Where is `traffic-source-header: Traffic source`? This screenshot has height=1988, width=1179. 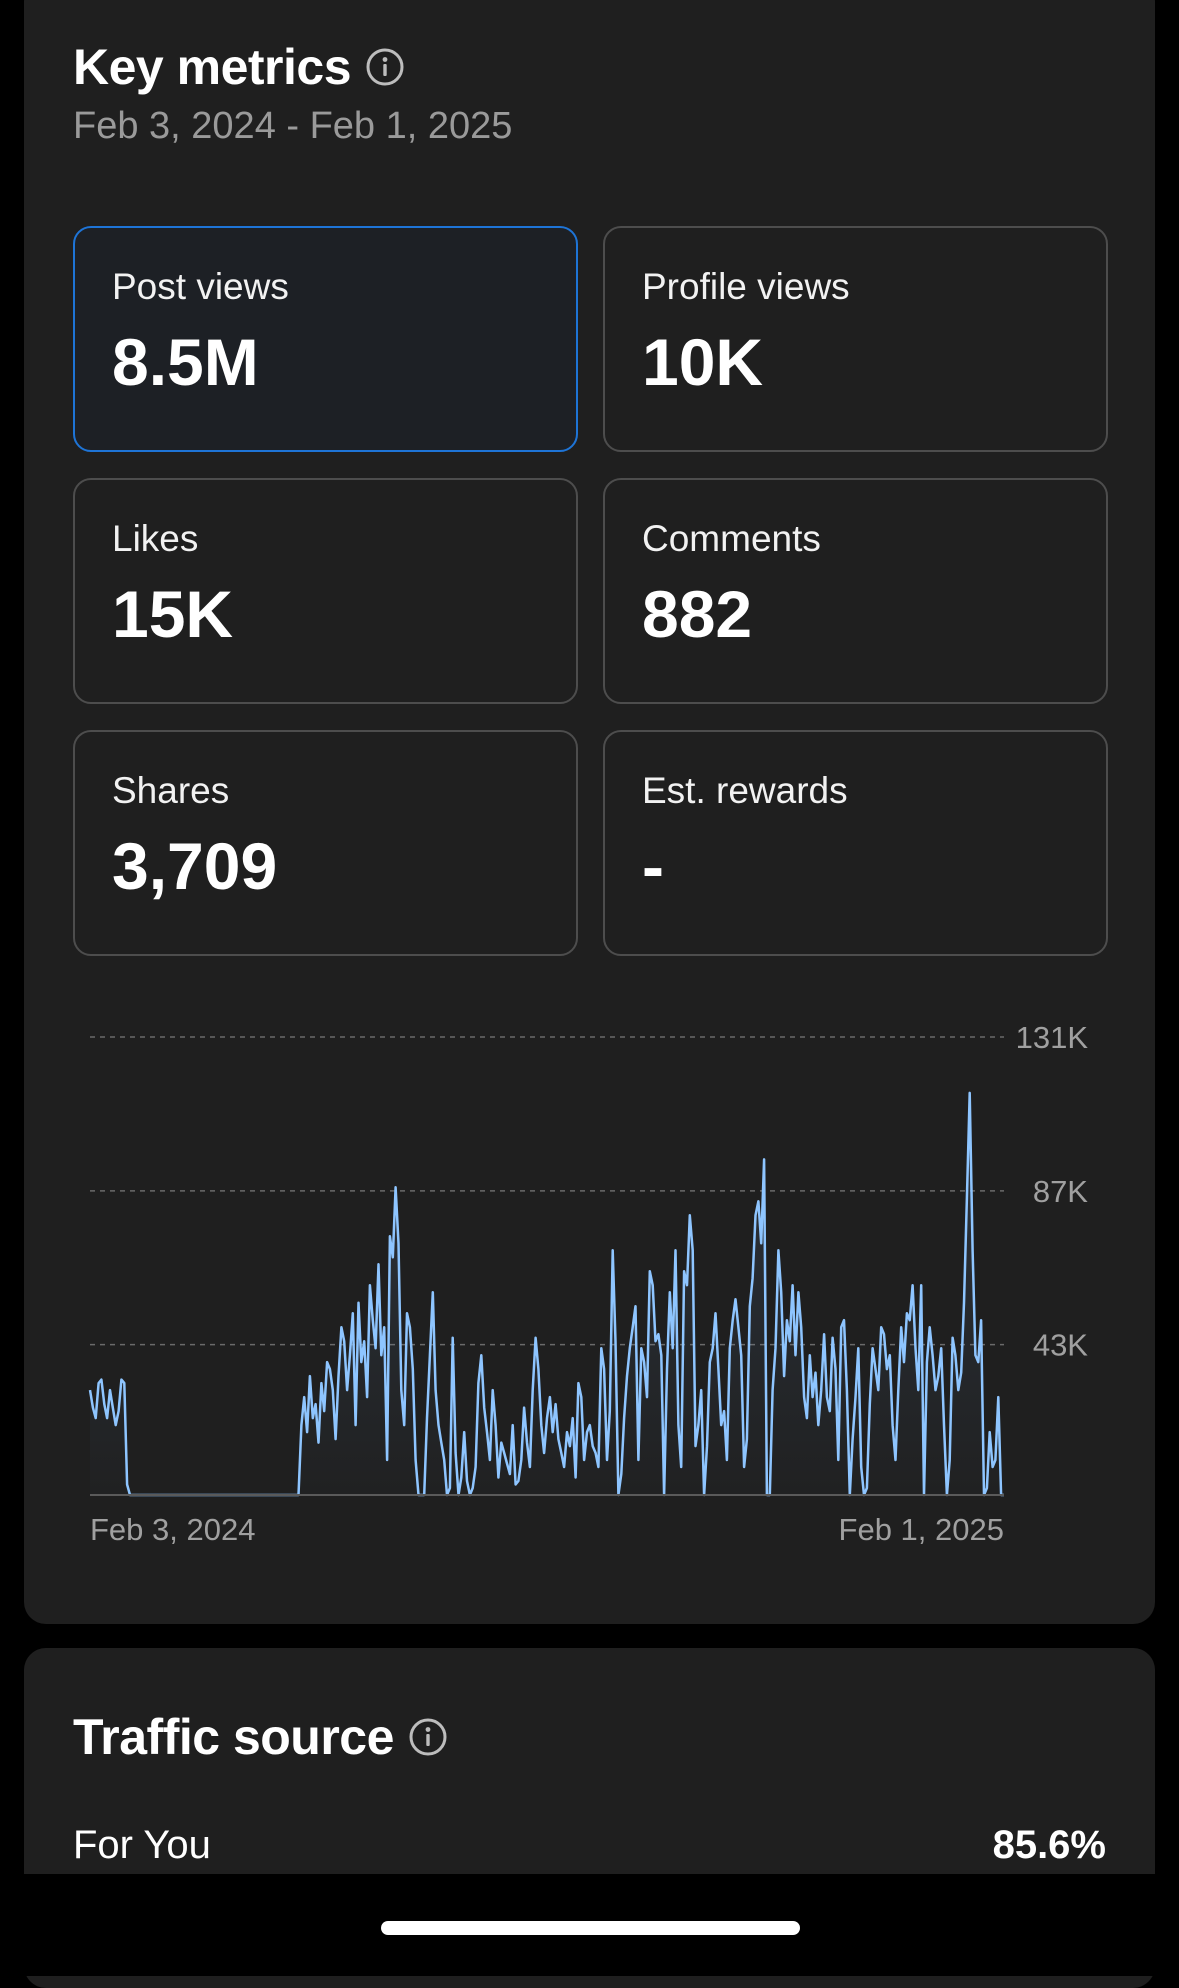
traffic-source-header: Traffic source is located at coordinates (260, 1737).